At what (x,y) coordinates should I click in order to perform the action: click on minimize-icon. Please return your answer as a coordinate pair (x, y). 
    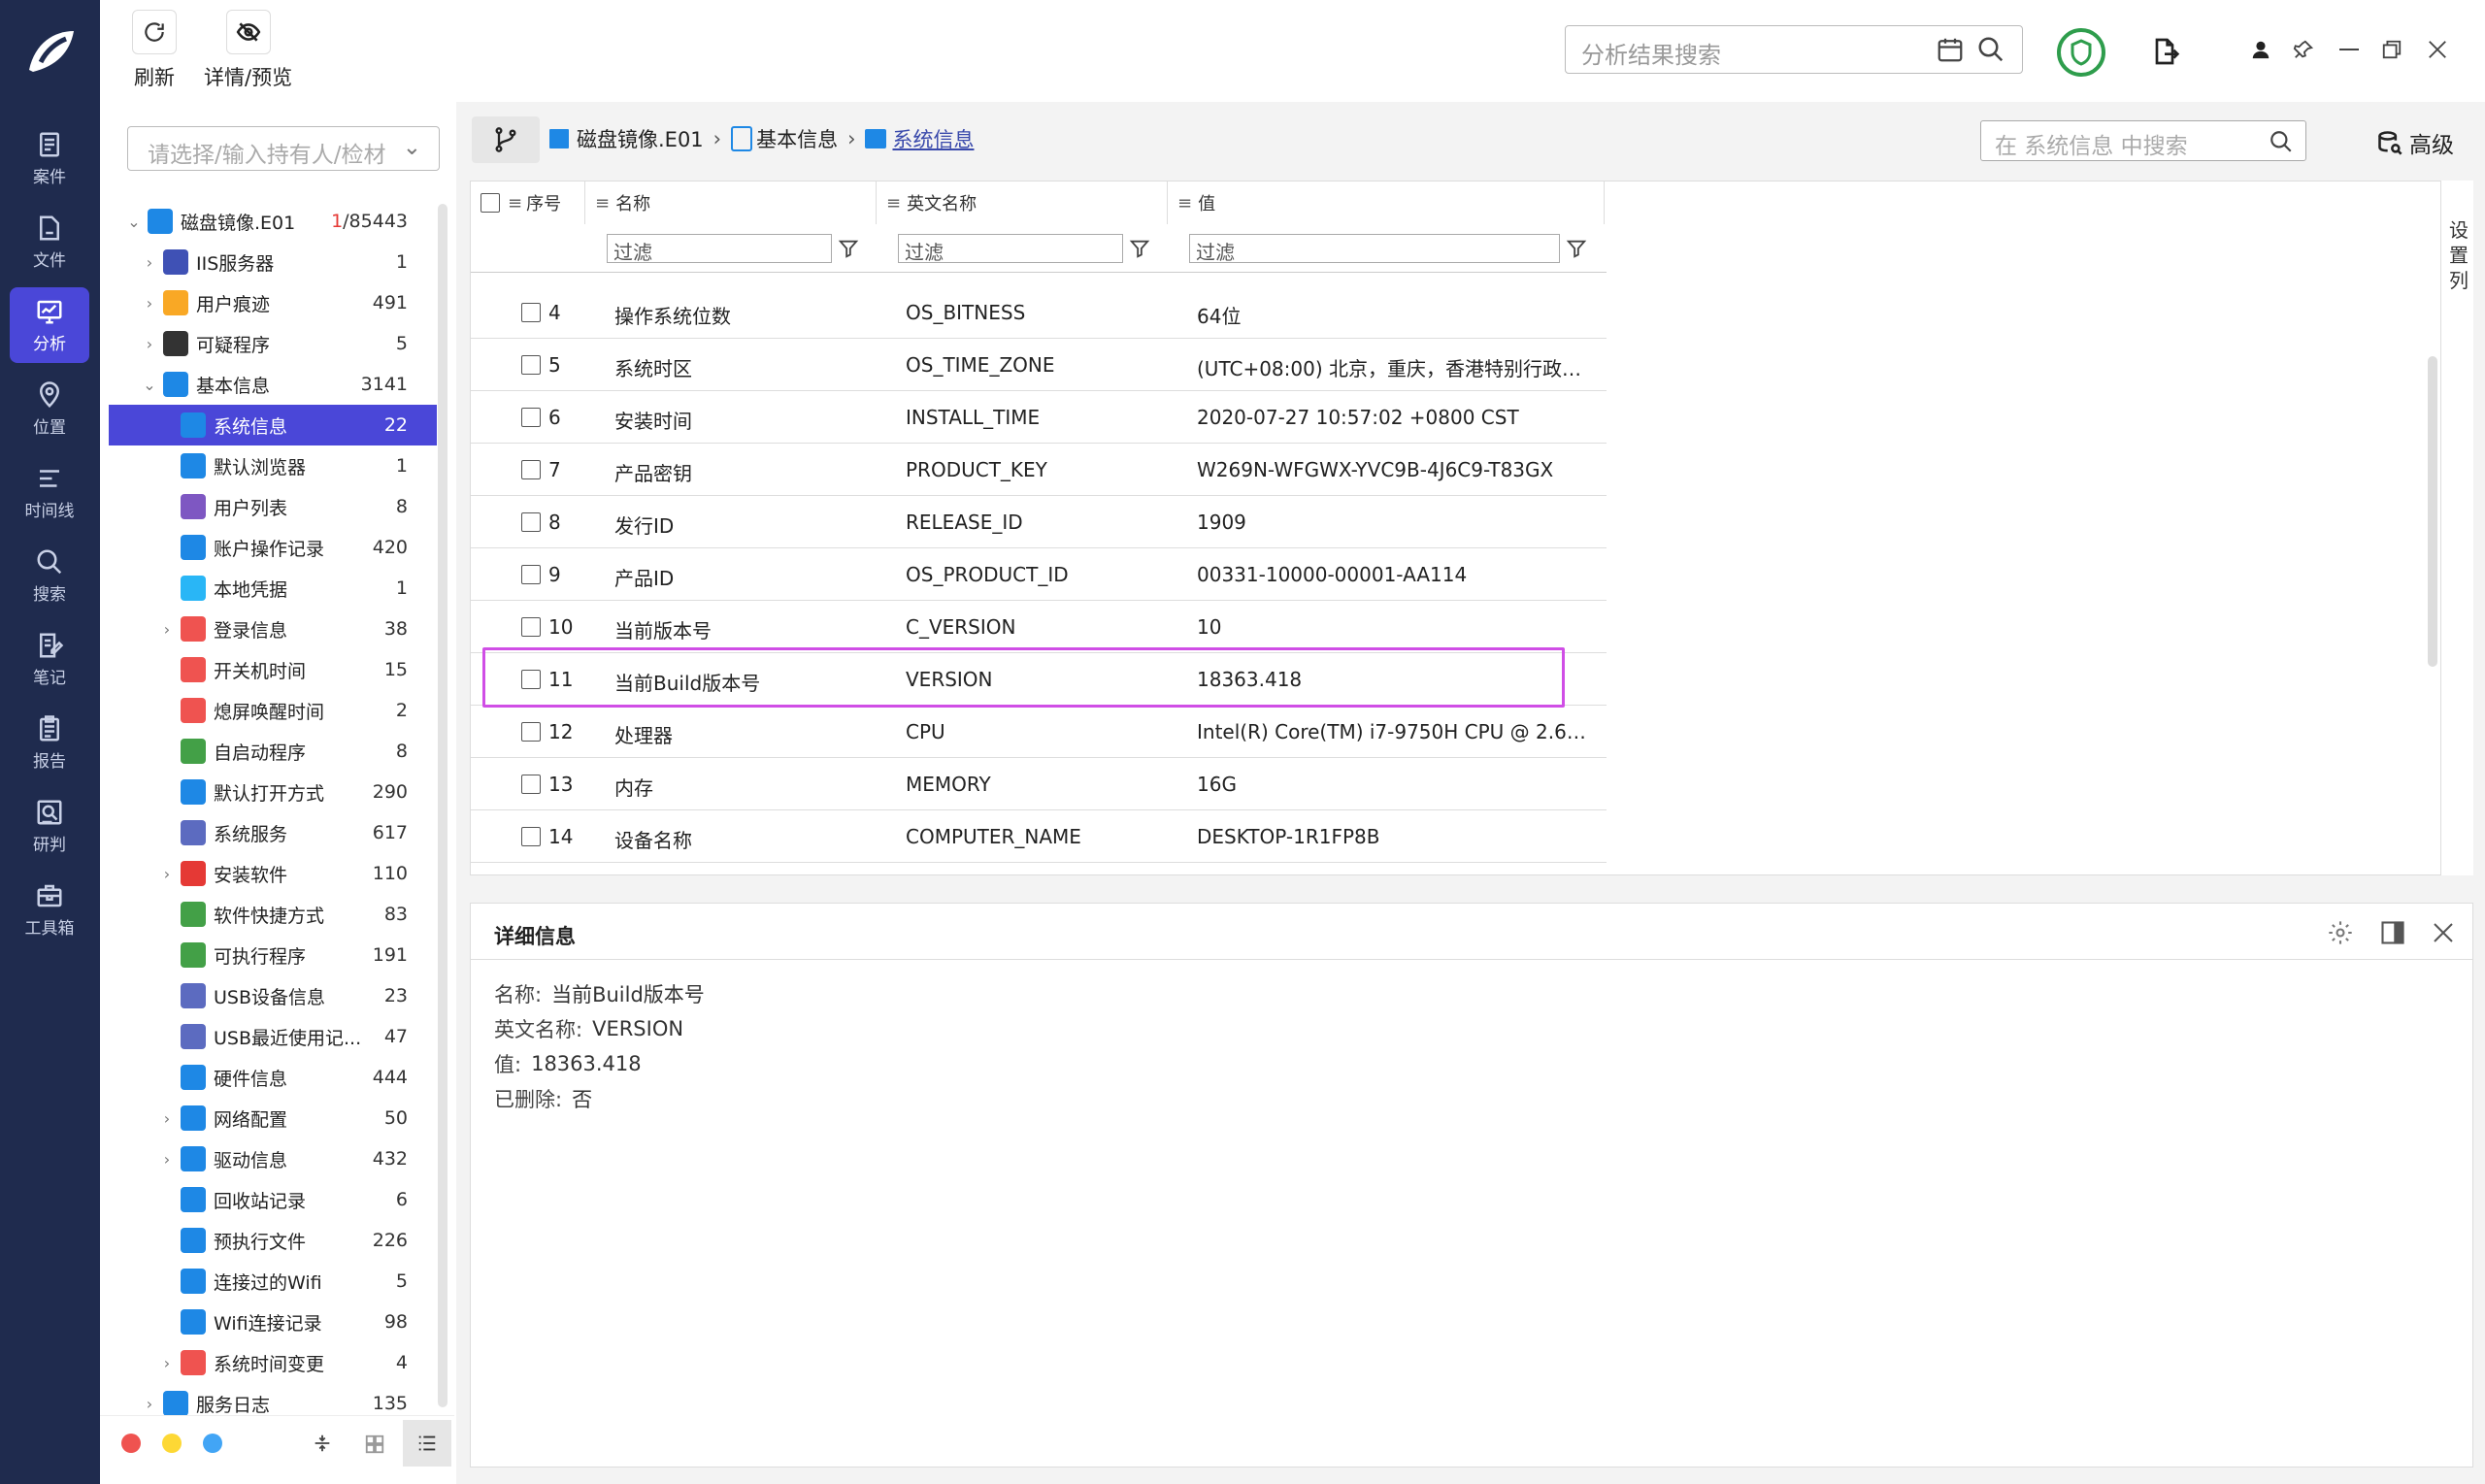
    Looking at the image, I should click on (2349, 49).